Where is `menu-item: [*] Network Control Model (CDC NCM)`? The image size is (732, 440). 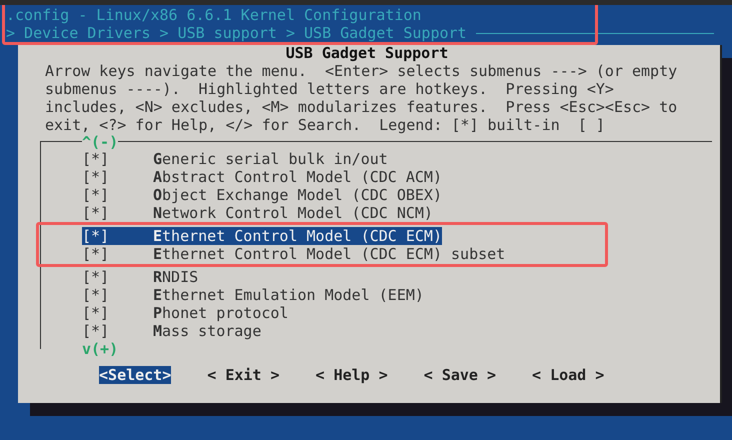
menu-item: [*] Network Control Model (CDC NCM) is located at coordinates (257, 213).